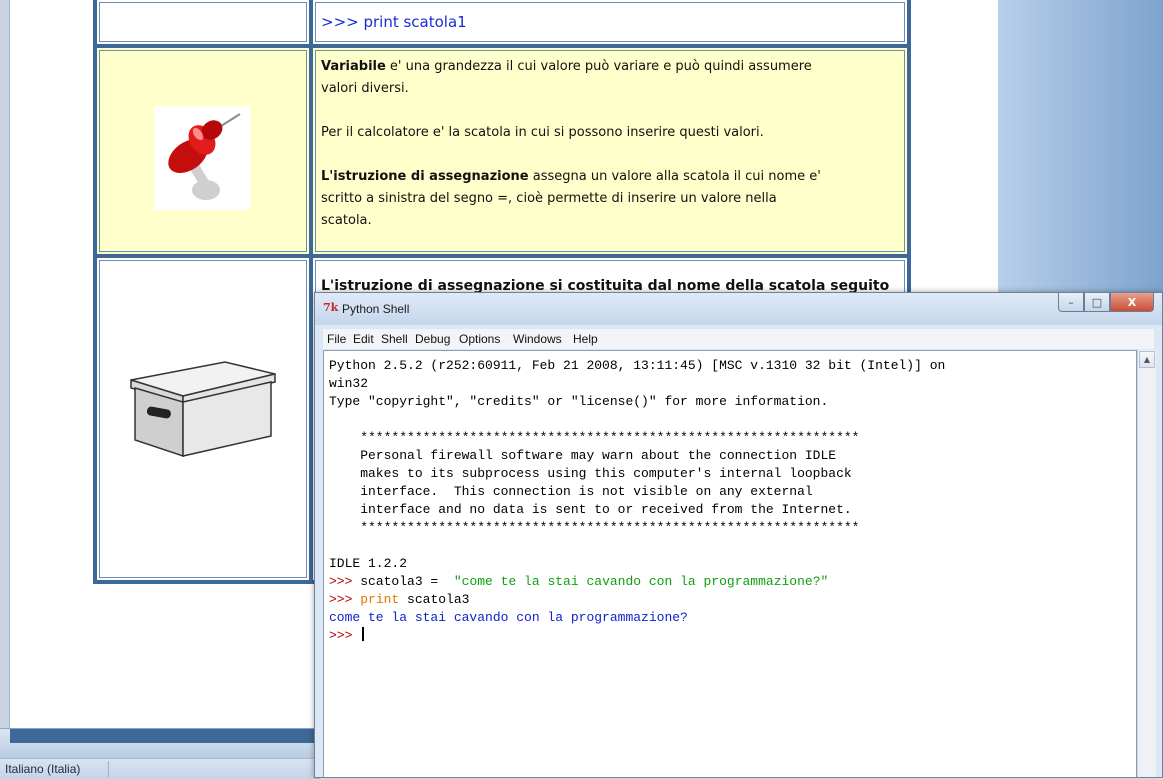 The image size is (1163, 779). What do you see at coordinates (479, 339) in the screenshot?
I see `menu-options: Options` at bounding box center [479, 339].